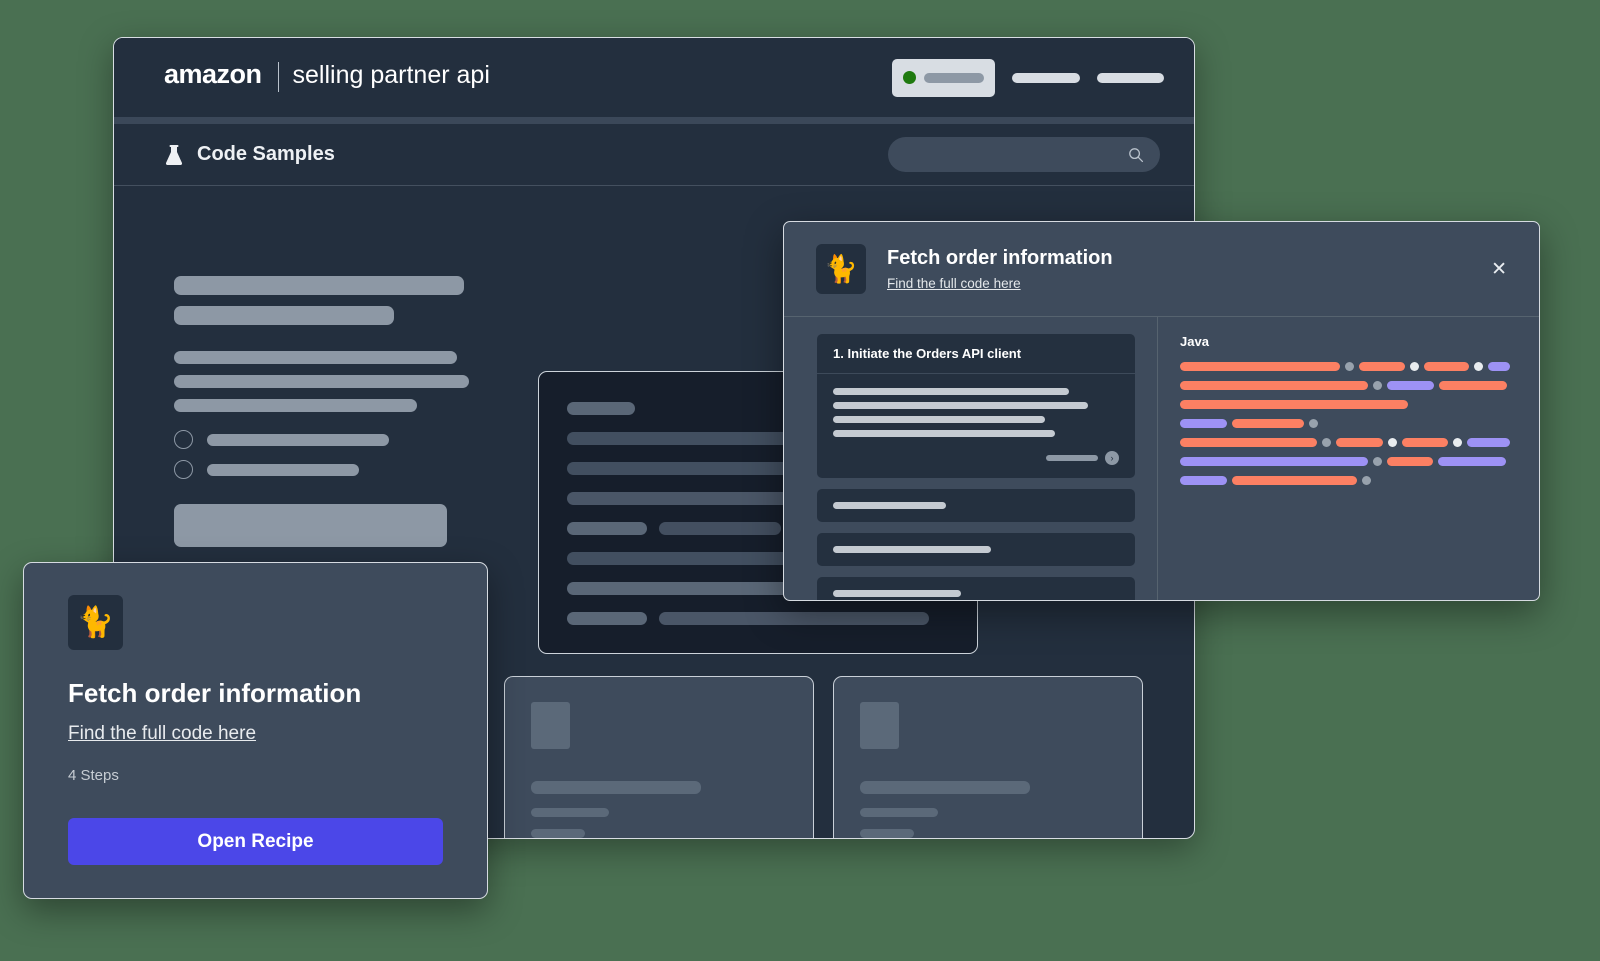  I want to click on step-item-expanded: 1. Initiate the Orders API client ›, so click(976, 406).